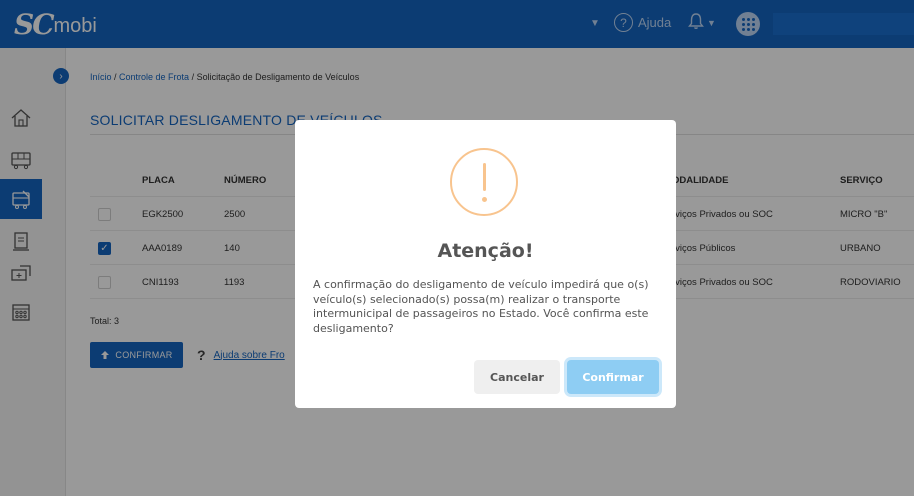 Image resolution: width=914 pixels, height=496 pixels. I want to click on dialog-title: Atenção!, so click(485, 251).